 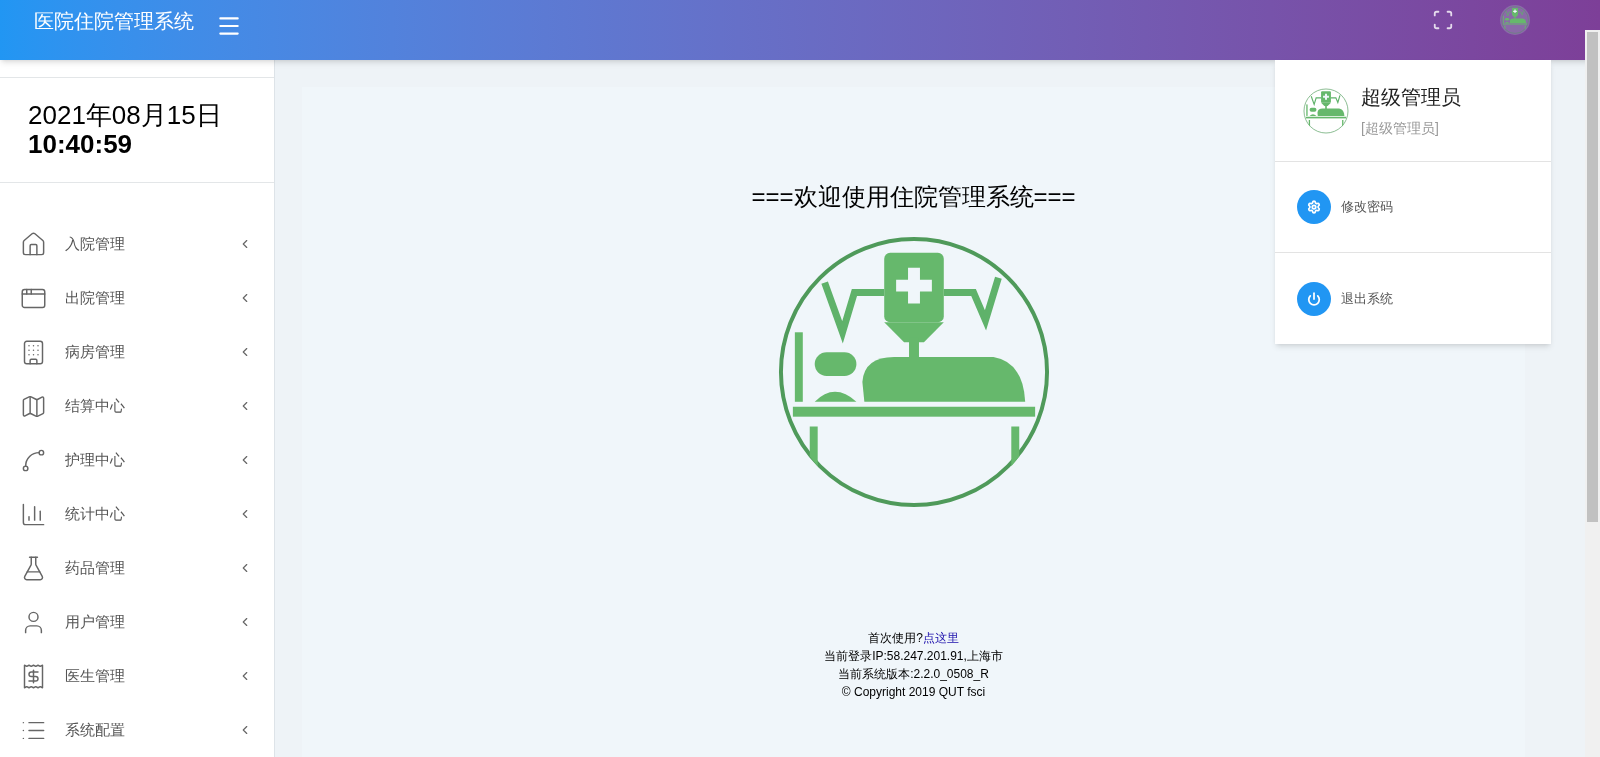 What do you see at coordinates (95, 351) in the screenshot?
I see `nav-label: 病房管理` at bounding box center [95, 351].